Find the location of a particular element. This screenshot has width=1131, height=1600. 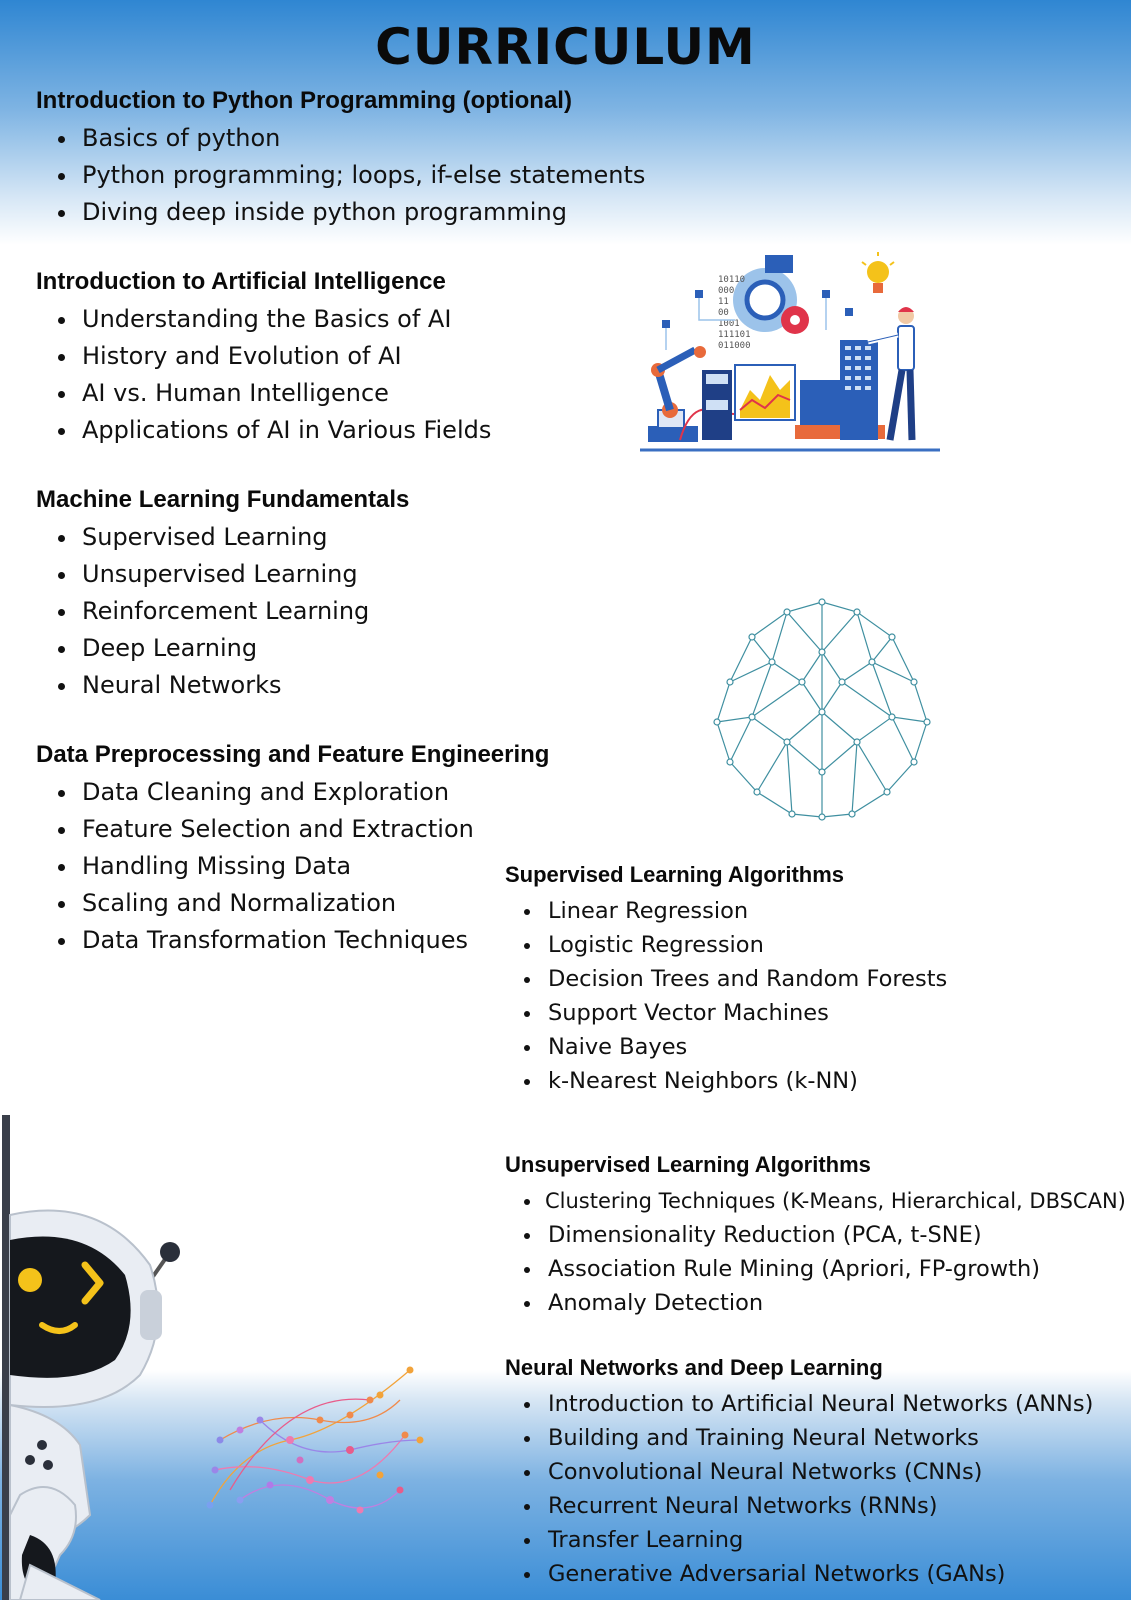

section-heading: Supervised Learning Algorithms is located at coordinates (675, 874).